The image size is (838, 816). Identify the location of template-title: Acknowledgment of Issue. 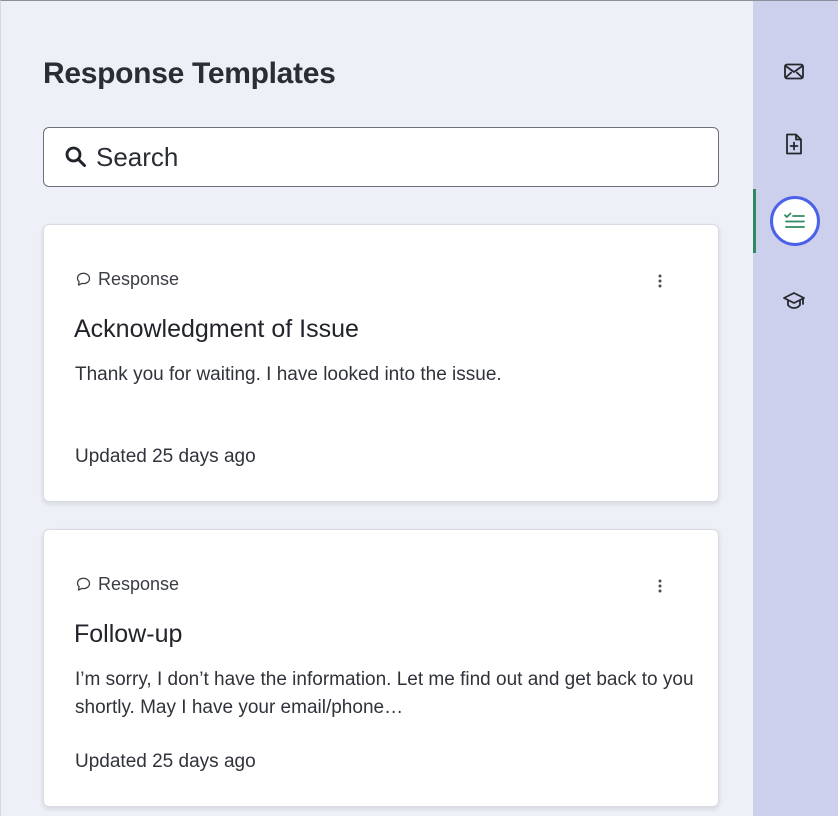
(216, 329).